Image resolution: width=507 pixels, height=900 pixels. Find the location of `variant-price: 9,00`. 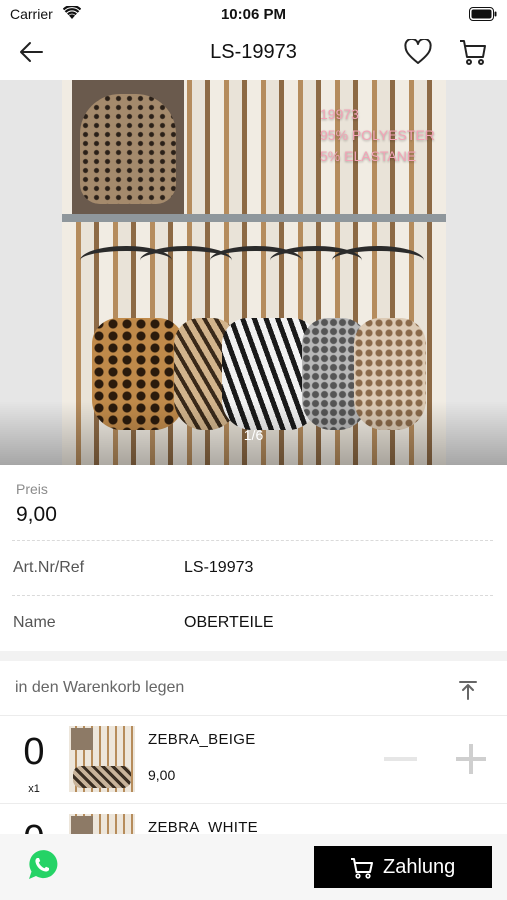

variant-price: 9,00 is located at coordinates (162, 775).